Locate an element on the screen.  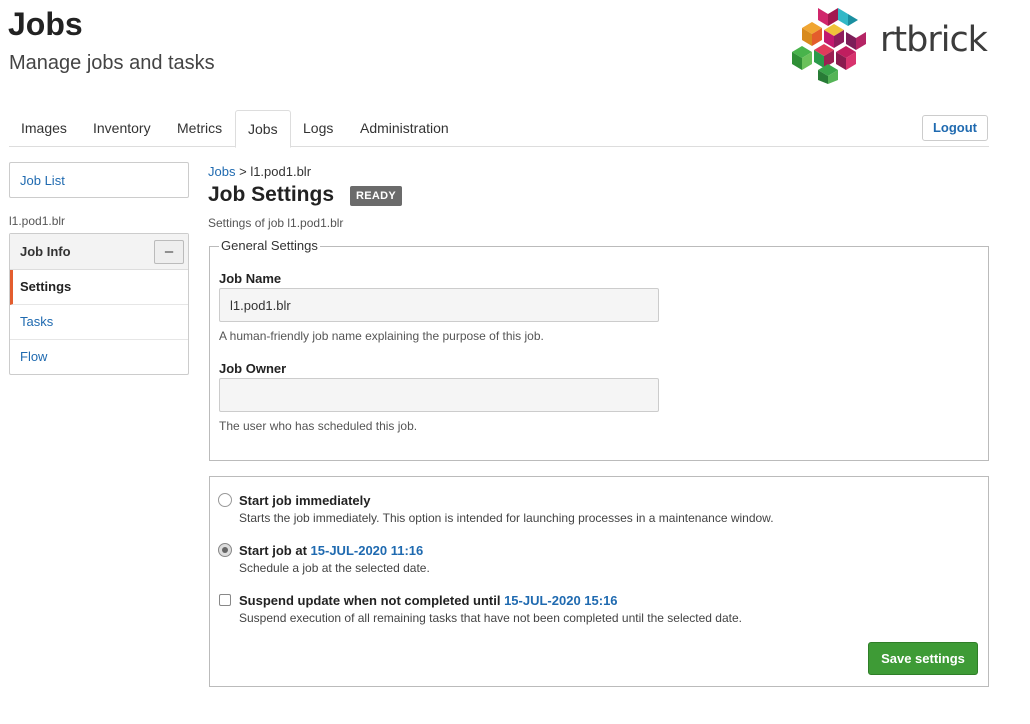
start-at-radio is located at coordinates (225, 550).